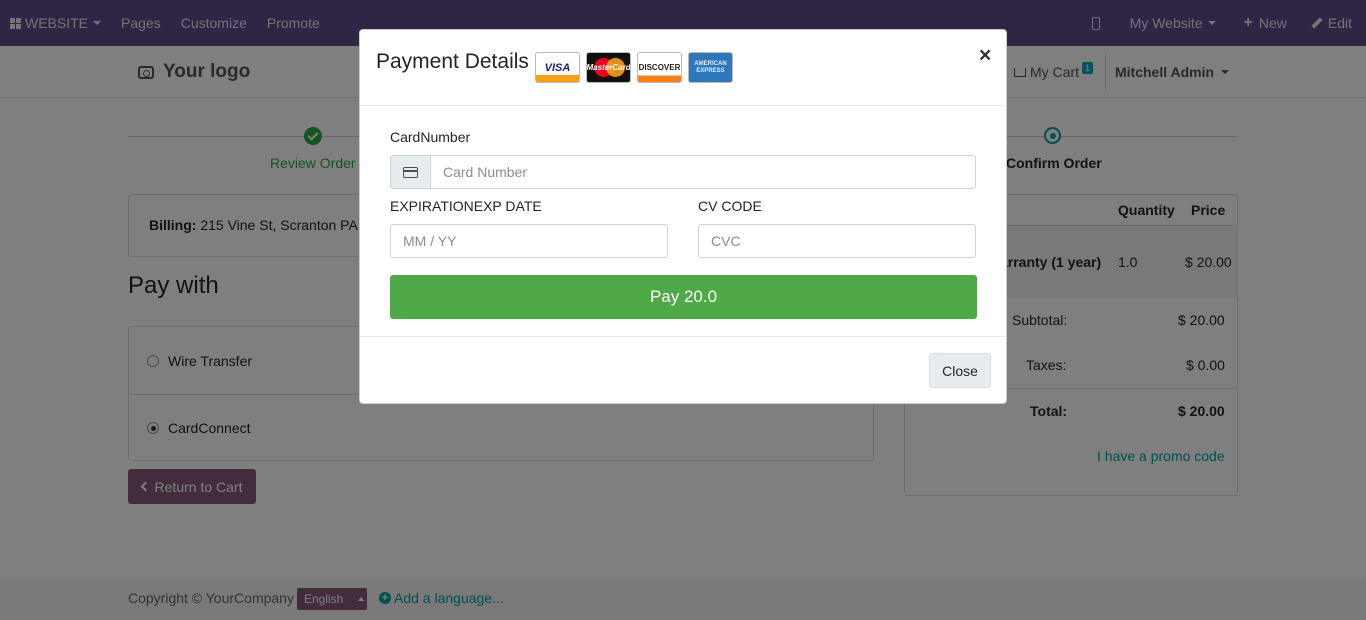 The image size is (1366, 620). What do you see at coordinates (683, 370) in the screenshot?
I see `modal-footer: Close` at bounding box center [683, 370].